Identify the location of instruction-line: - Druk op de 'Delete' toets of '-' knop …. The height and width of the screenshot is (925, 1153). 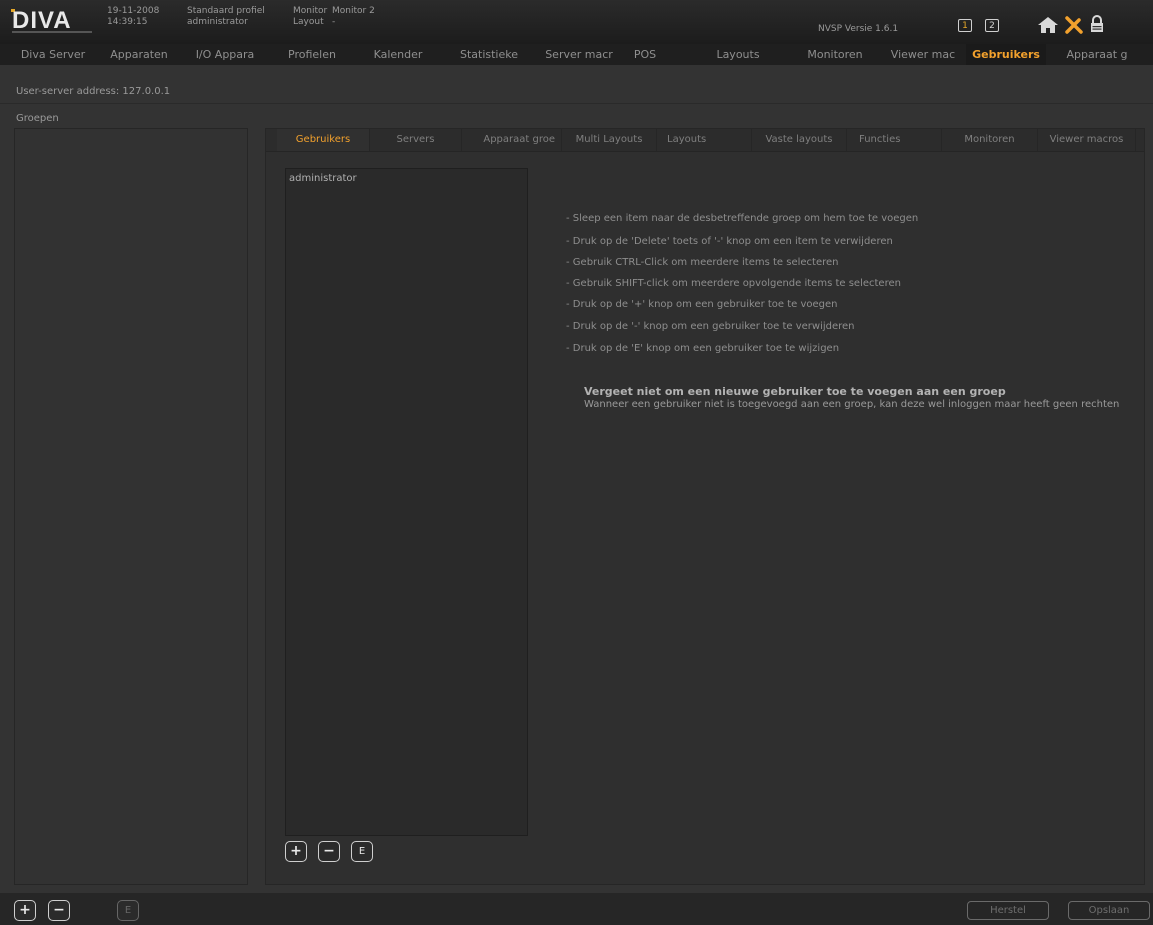
(729, 241).